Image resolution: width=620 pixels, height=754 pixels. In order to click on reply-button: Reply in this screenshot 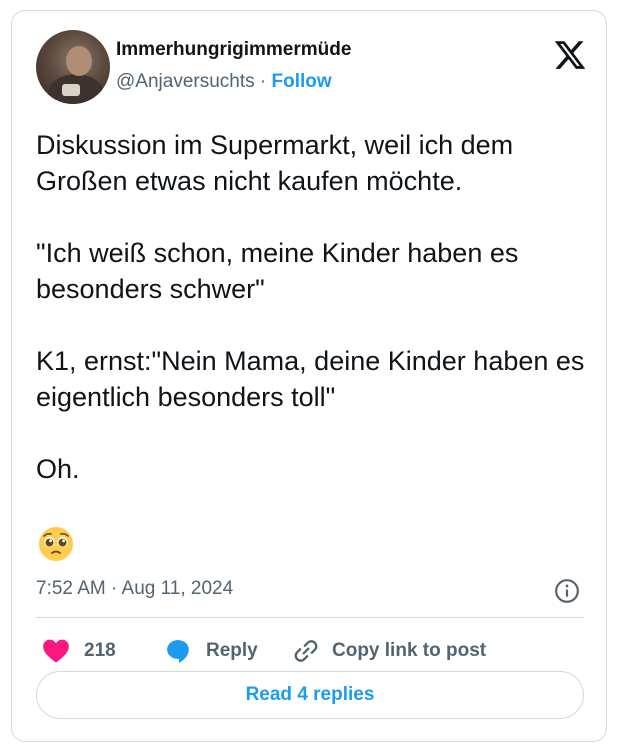, I will do `click(211, 651)`.